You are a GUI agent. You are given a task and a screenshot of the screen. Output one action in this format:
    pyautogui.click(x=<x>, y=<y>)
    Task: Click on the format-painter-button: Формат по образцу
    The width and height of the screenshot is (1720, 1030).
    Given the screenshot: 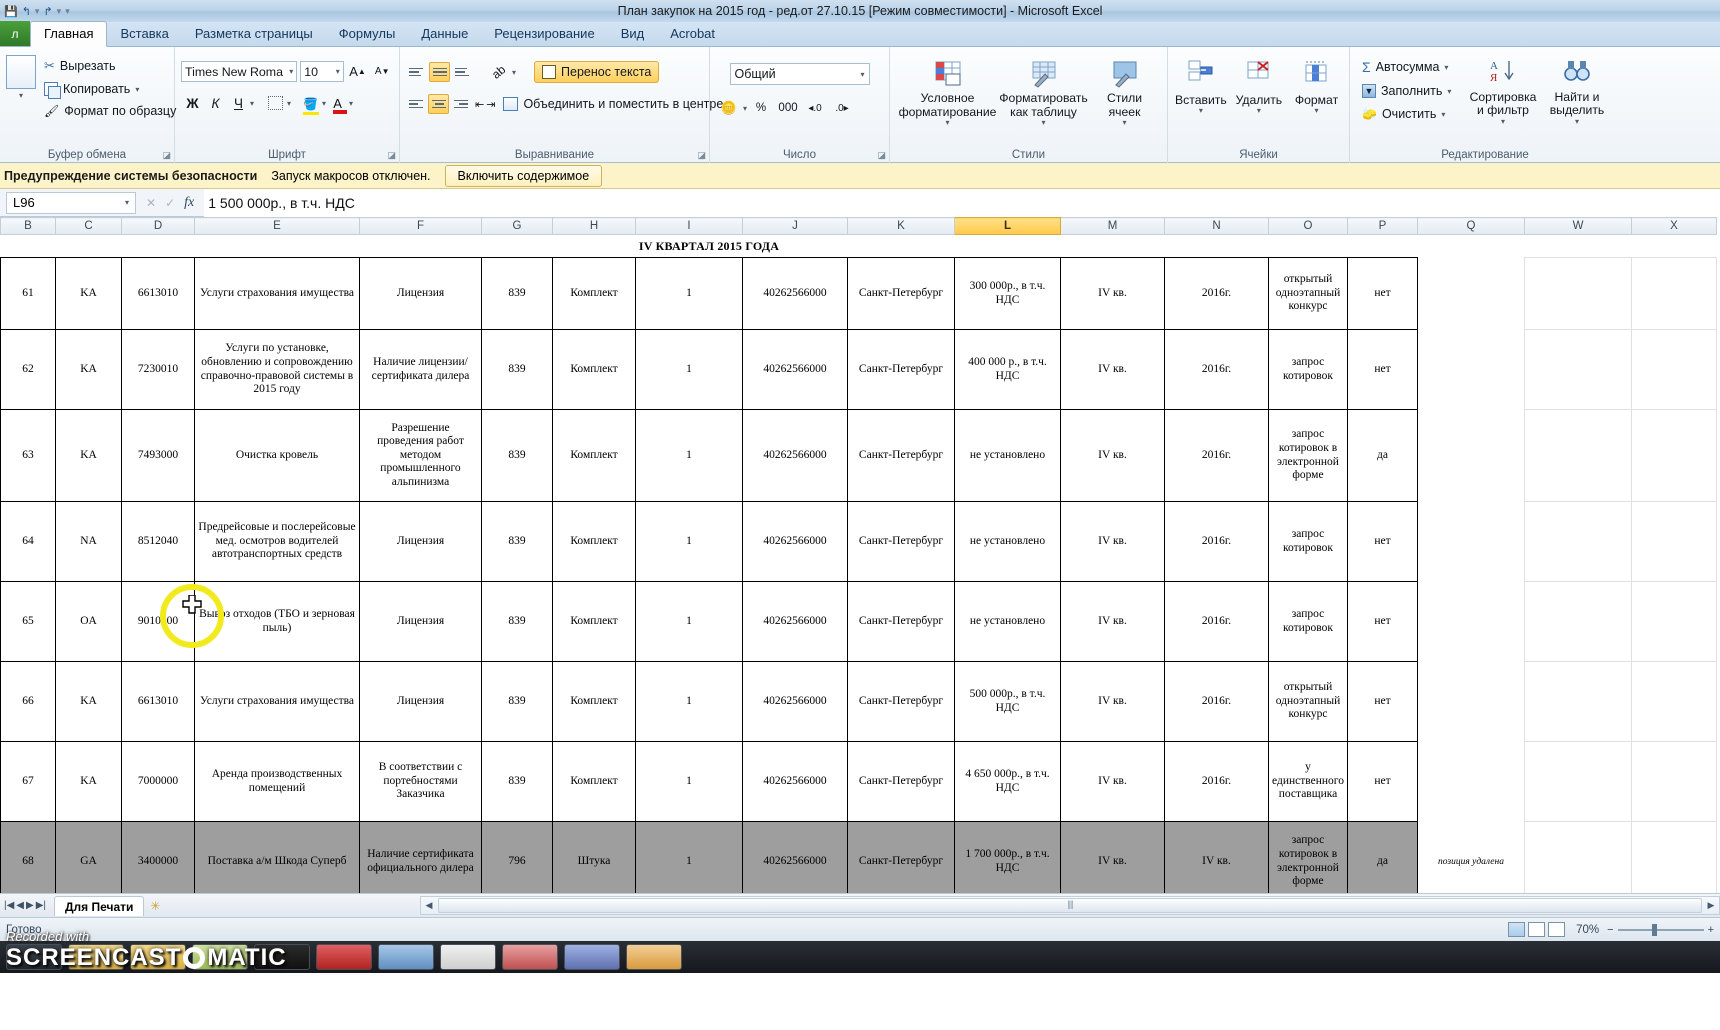 What is the action you would take?
    pyautogui.click(x=110, y=111)
    